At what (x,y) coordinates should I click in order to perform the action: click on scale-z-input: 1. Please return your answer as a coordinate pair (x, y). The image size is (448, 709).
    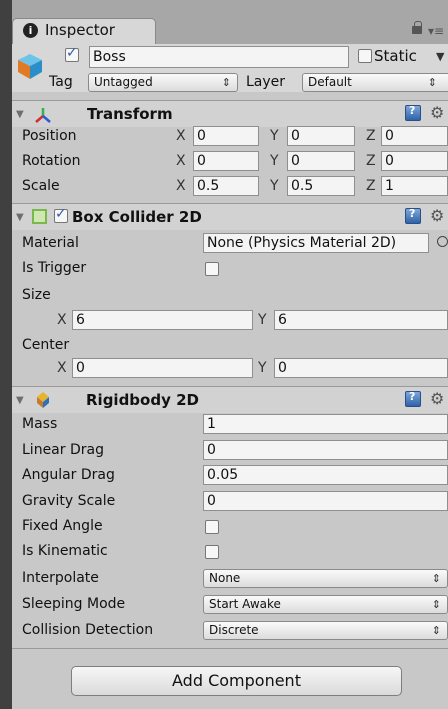
    Looking at the image, I should click on (414, 186).